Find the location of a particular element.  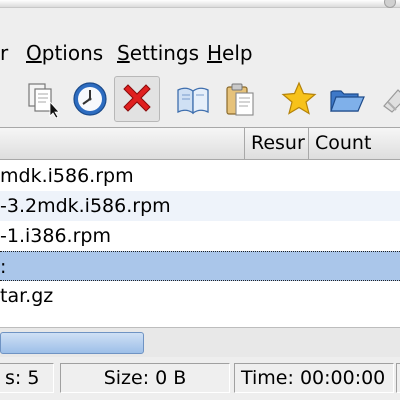

statusbar: s: 5 Size: 0 B Time: 00:00:00 is located at coordinates (200, 379).